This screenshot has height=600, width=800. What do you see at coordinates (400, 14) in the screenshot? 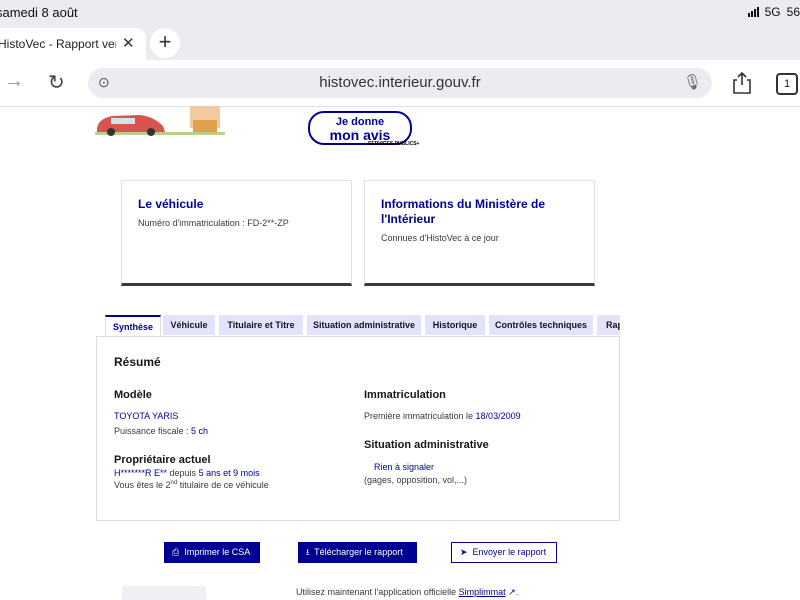
I see `status-bar: samedi 8 août 5G 56` at bounding box center [400, 14].